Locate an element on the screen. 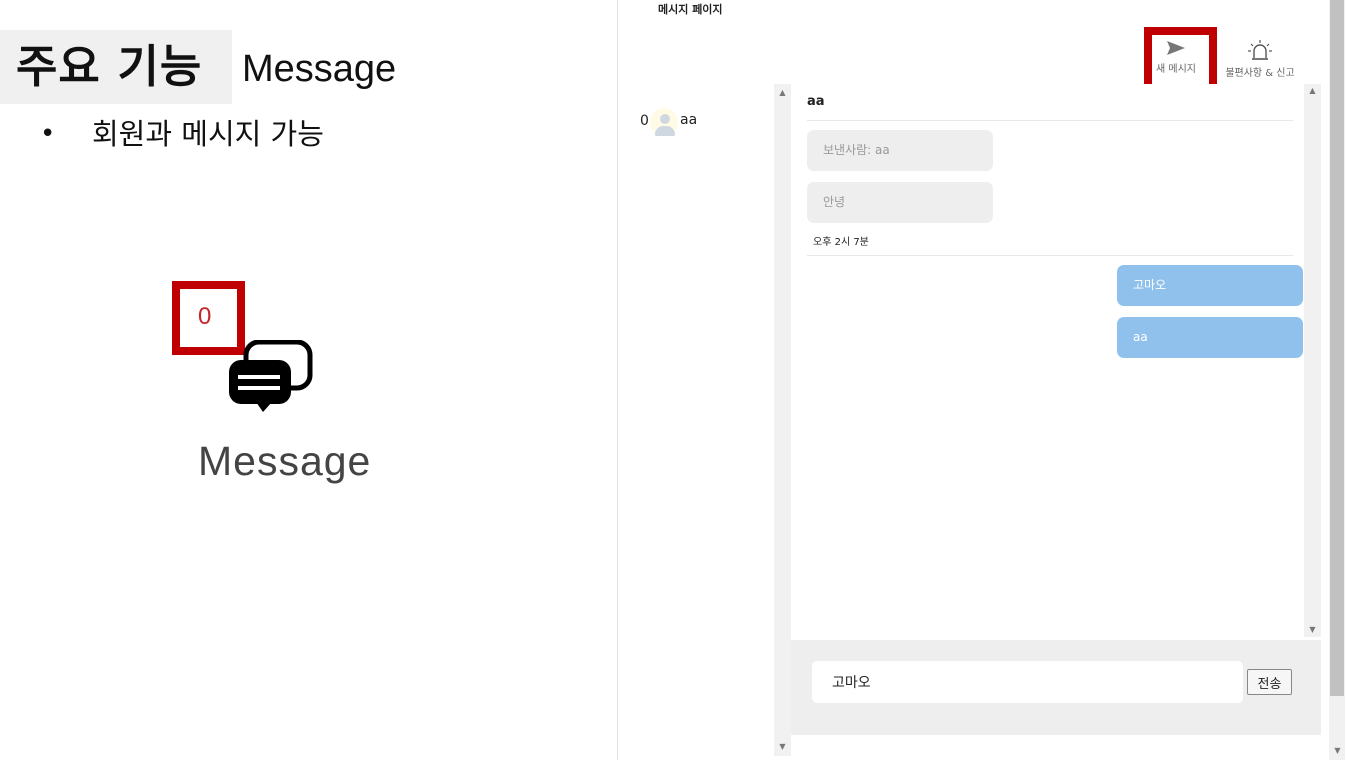 The height and width of the screenshot is (760, 1347). avatar-icon is located at coordinates (664, 122).